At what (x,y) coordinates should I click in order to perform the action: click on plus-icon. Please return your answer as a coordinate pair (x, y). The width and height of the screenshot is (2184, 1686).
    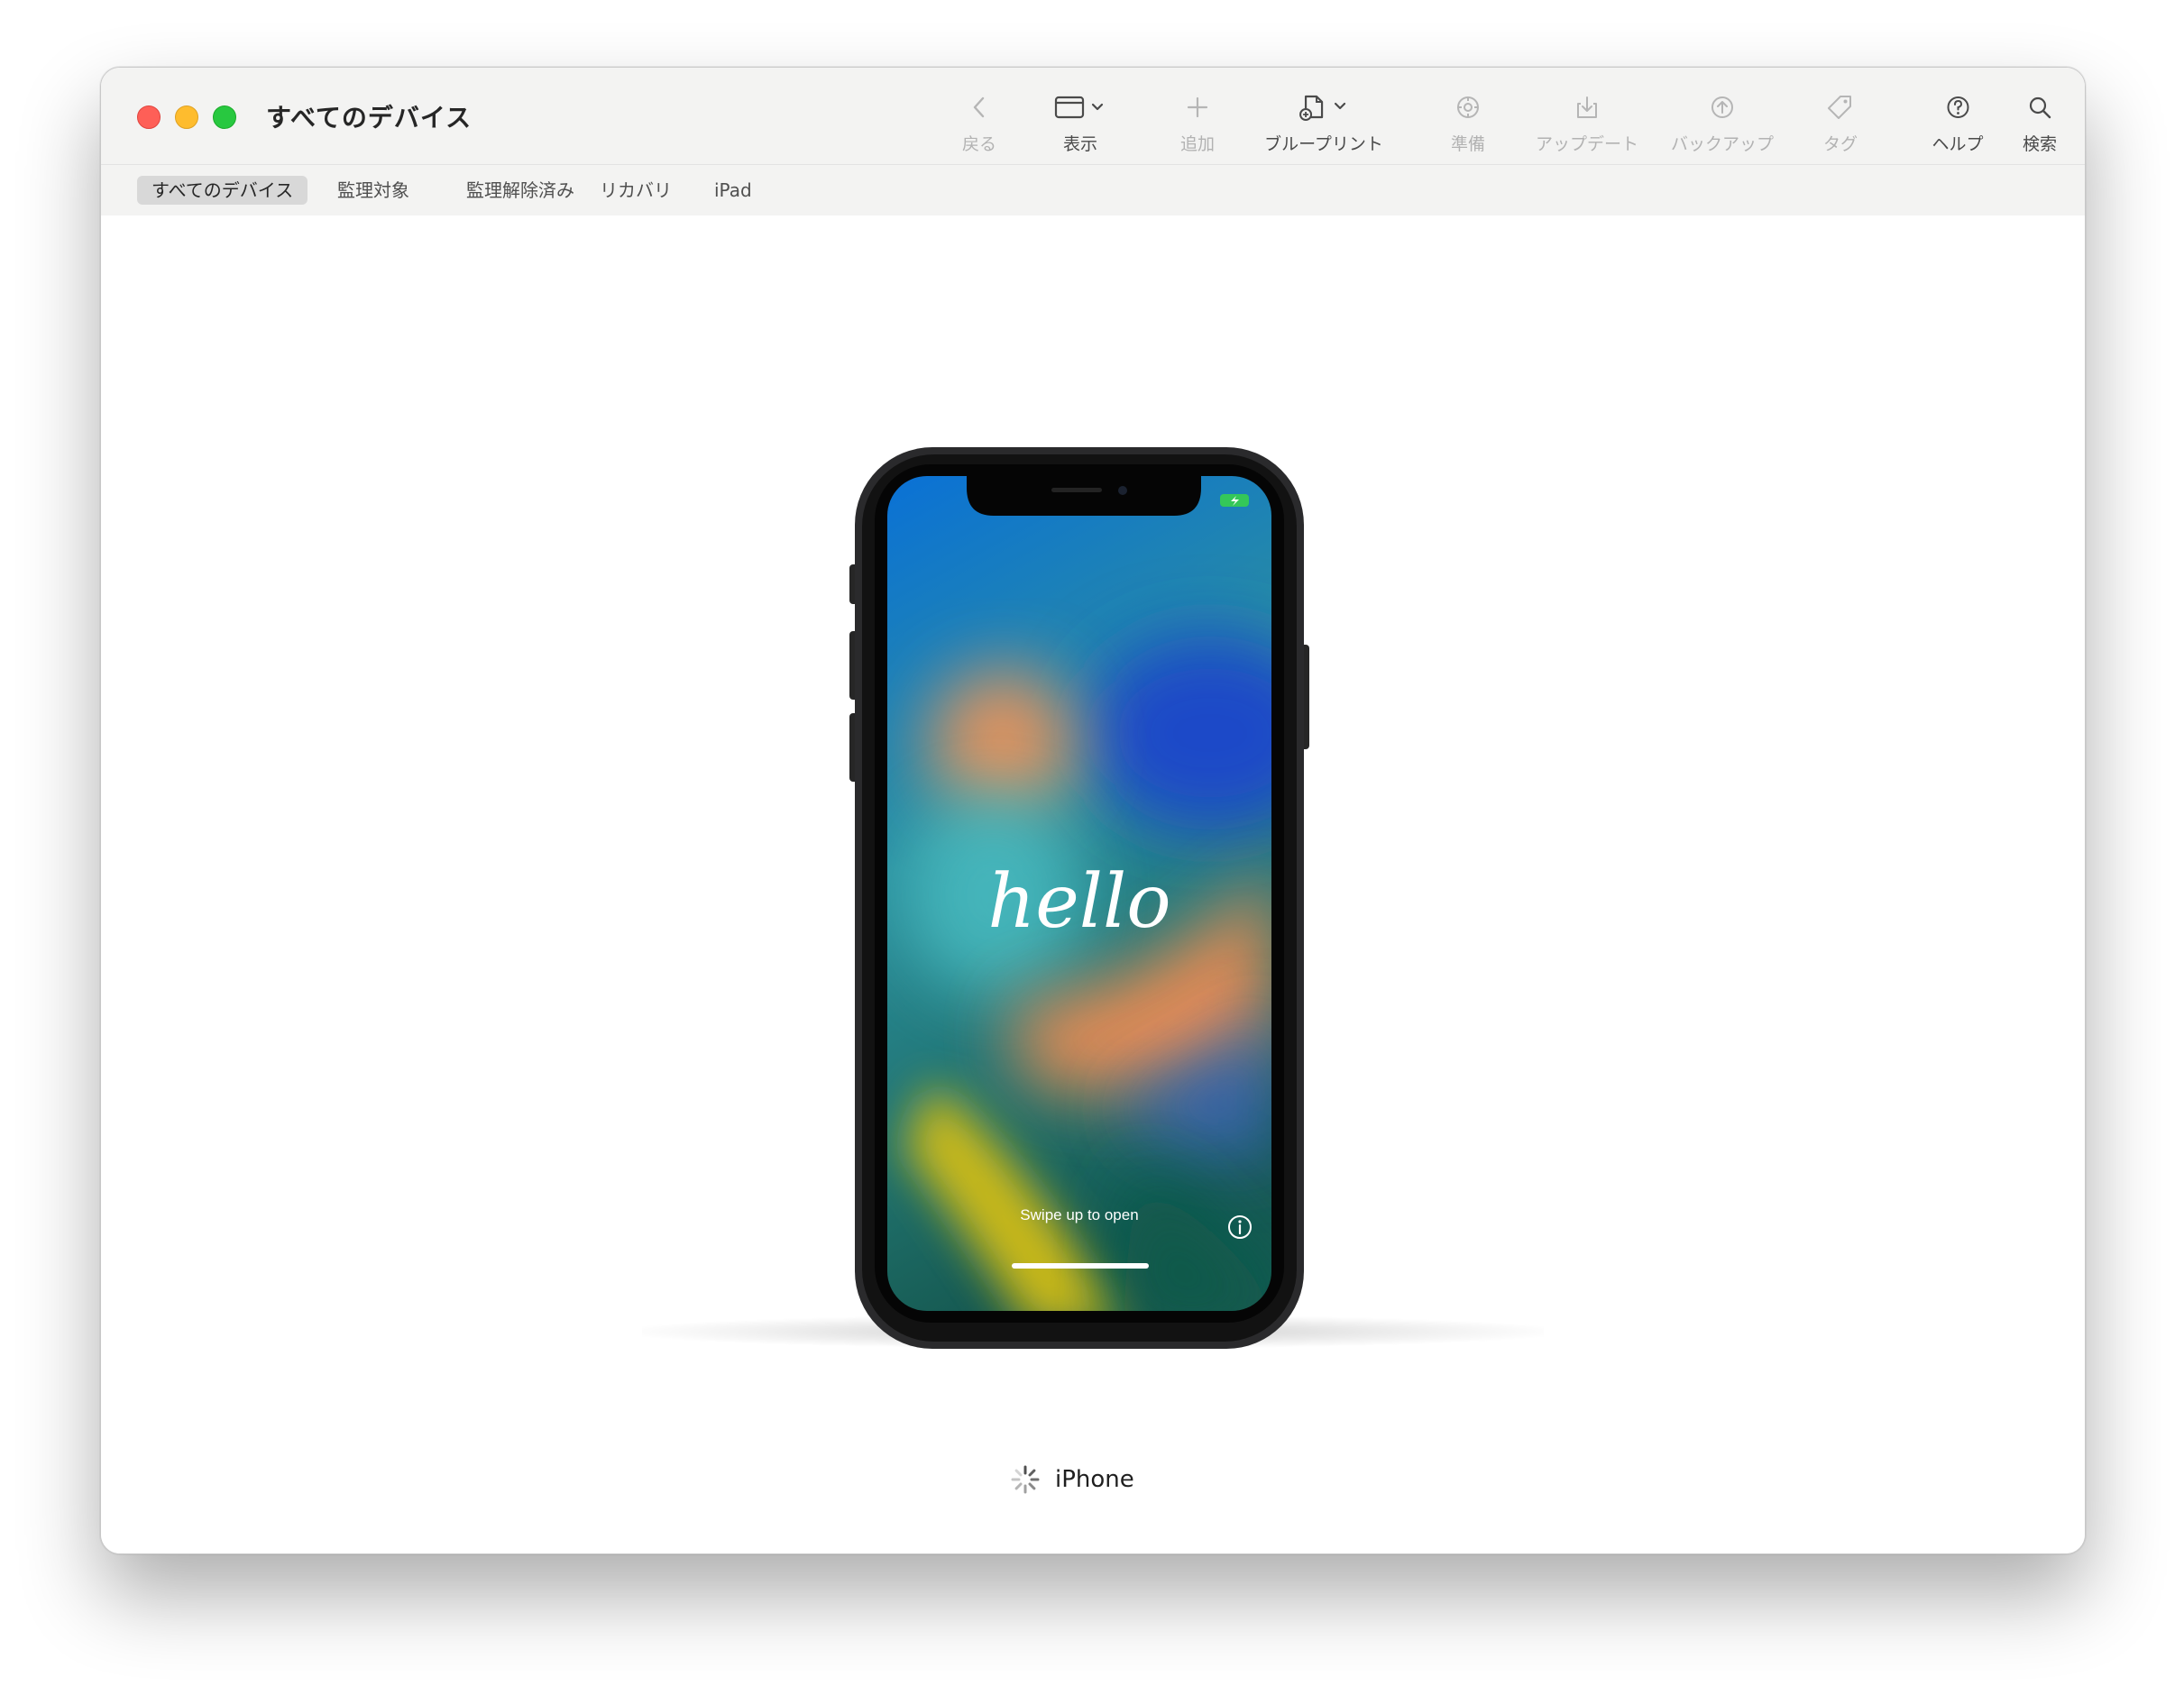
    Looking at the image, I should click on (1197, 107).